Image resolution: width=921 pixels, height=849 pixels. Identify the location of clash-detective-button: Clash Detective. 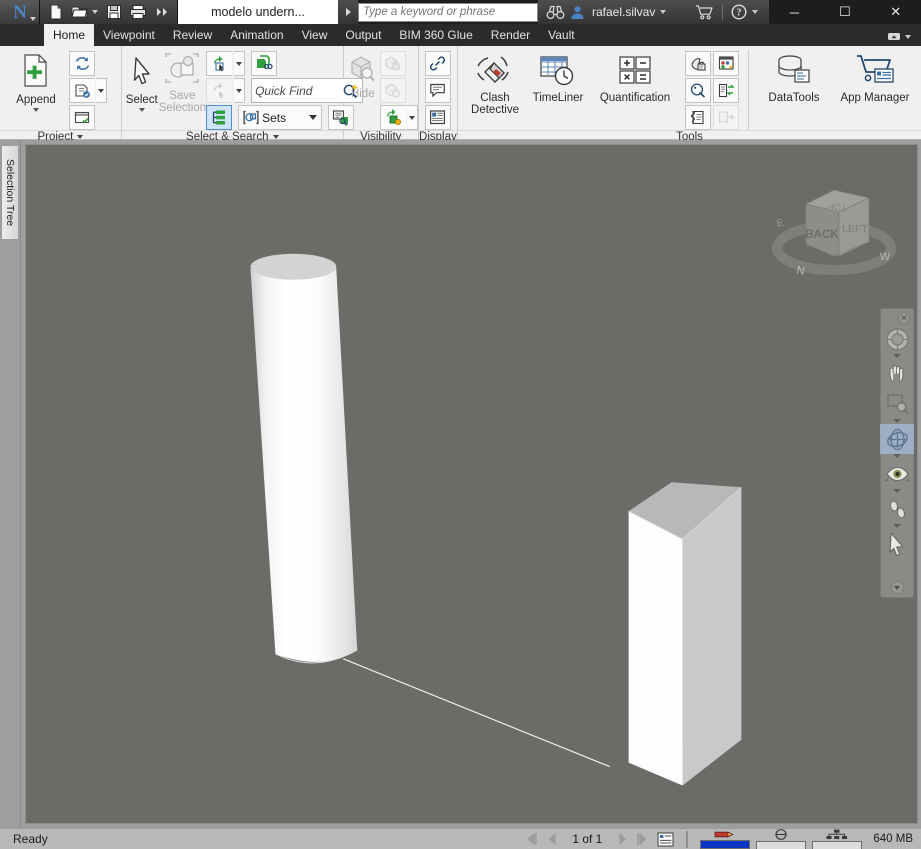
(495, 83).